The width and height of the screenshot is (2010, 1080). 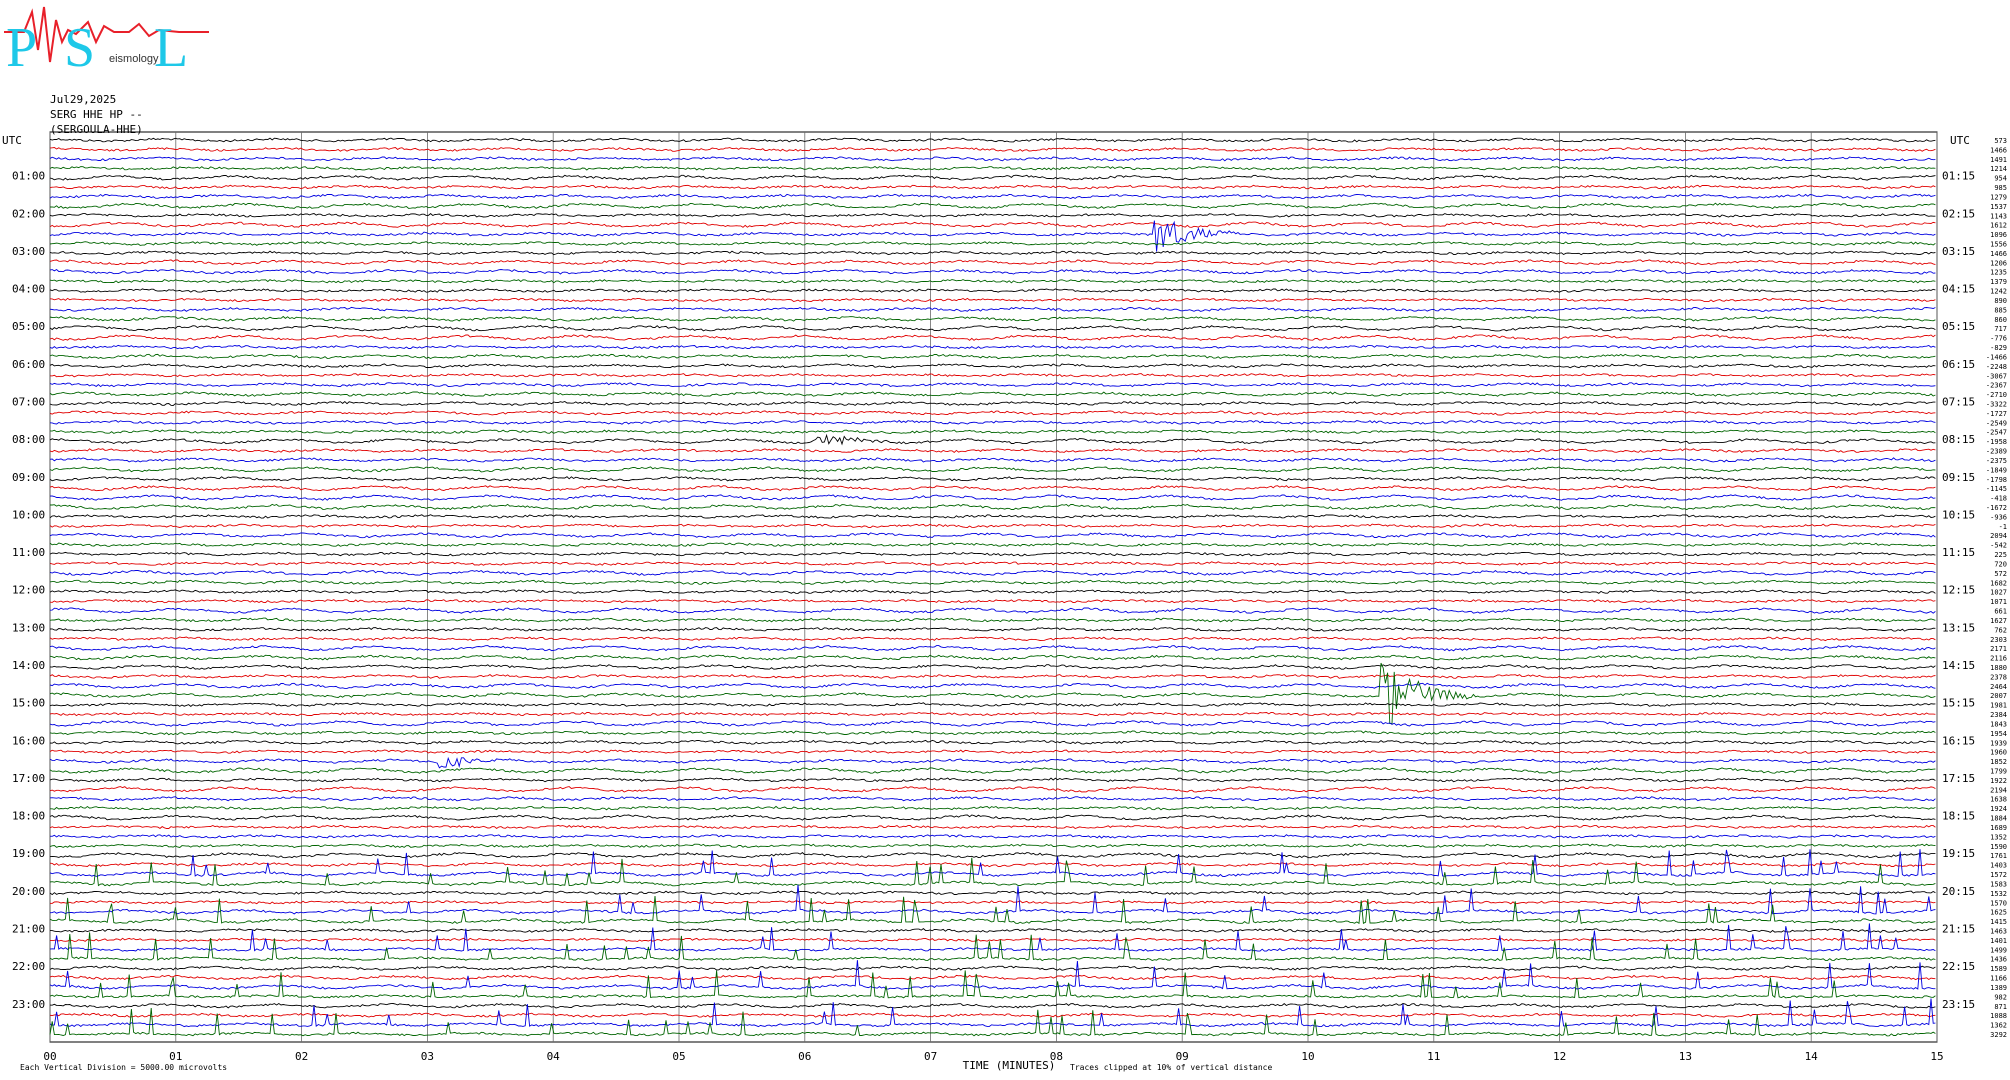 I want to click on trace-value-label: 2116, so click(x=1998, y=659).